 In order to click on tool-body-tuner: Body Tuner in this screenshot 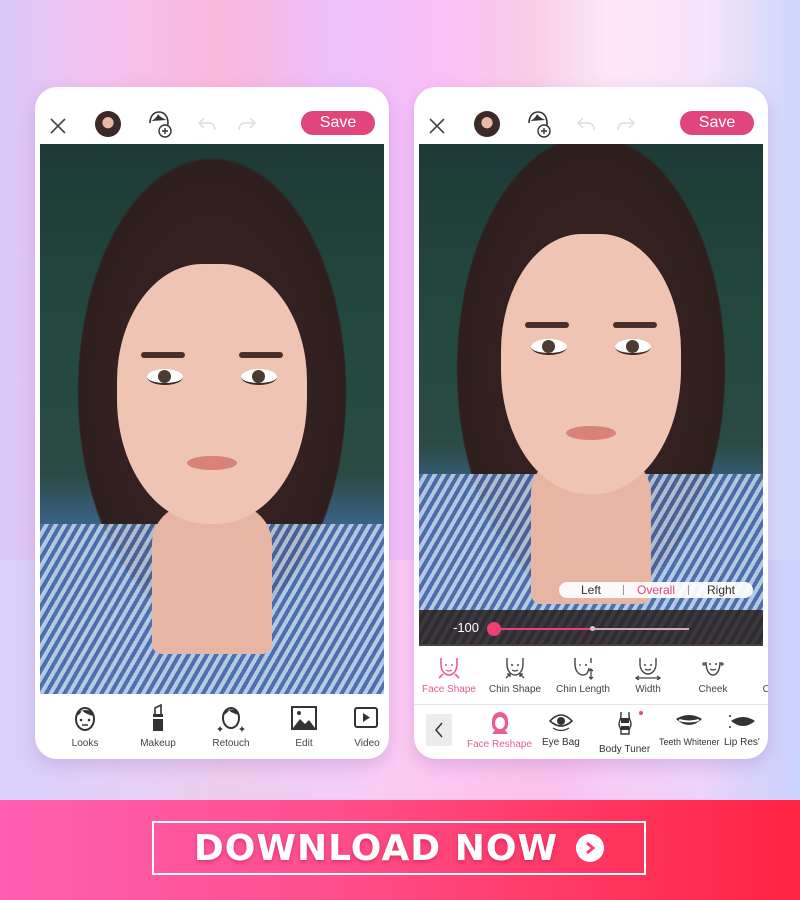, I will do `click(624, 733)`.